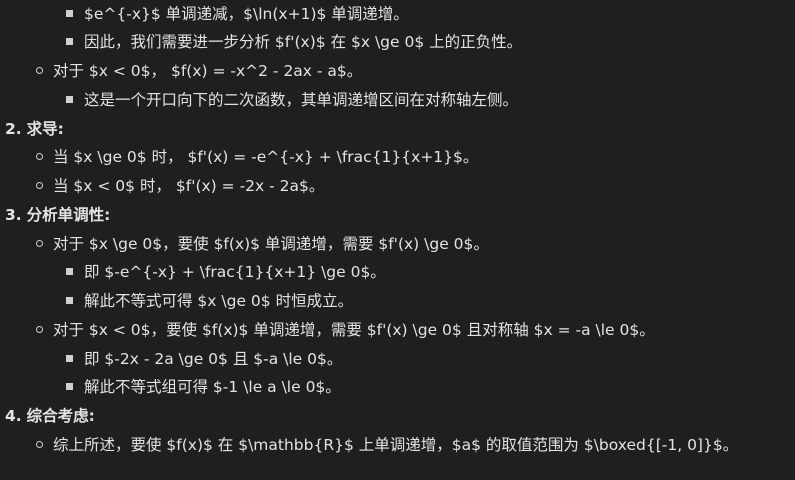  Describe the element at coordinates (13, 129) in the screenshot. I see `section-number: 2.` at that location.